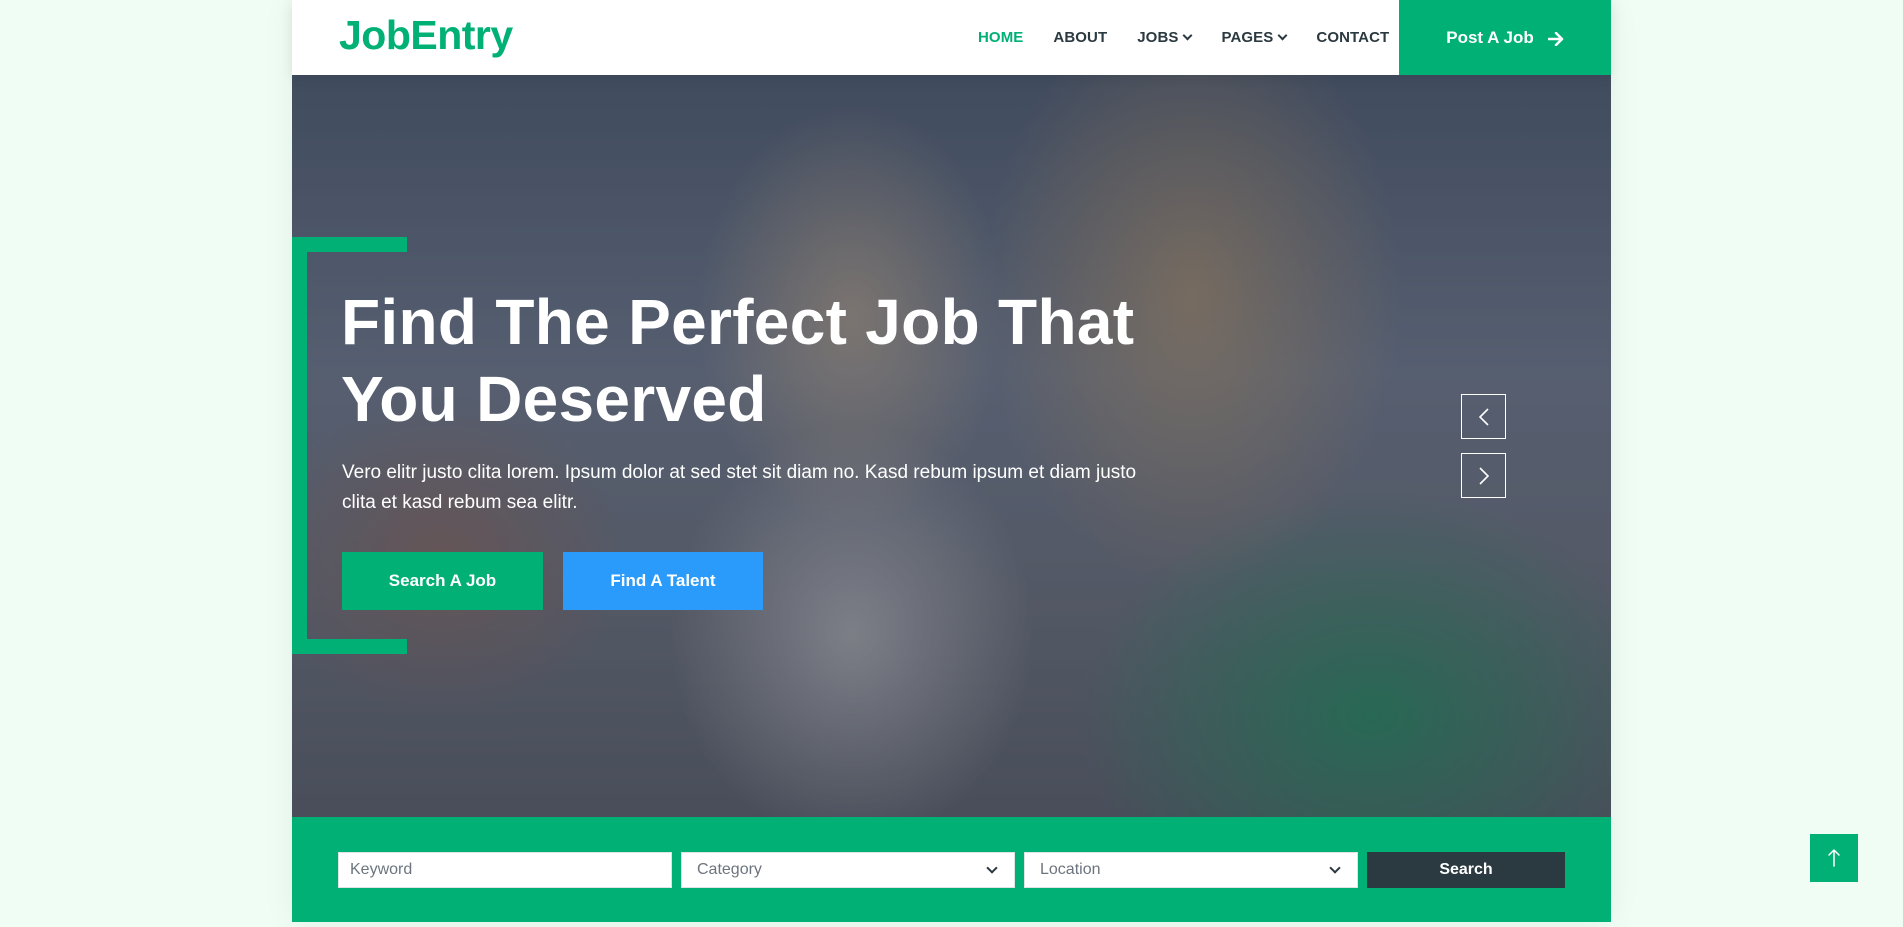 Image resolution: width=1903 pixels, height=927 pixels. What do you see at coordinates (1466, 870) in the screenshot?
I see `search-button: Search` at bounding box center [1466, 870].